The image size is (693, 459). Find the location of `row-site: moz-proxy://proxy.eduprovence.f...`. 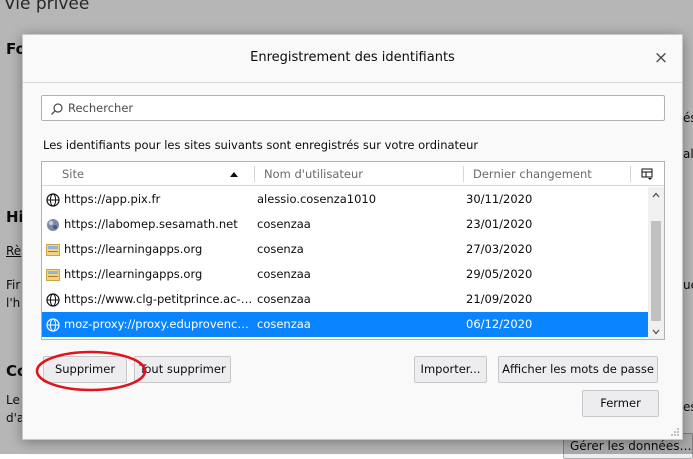

row-site: moz-proxy://proxy.eduprovence.f... is located at coordinates (159, 324).